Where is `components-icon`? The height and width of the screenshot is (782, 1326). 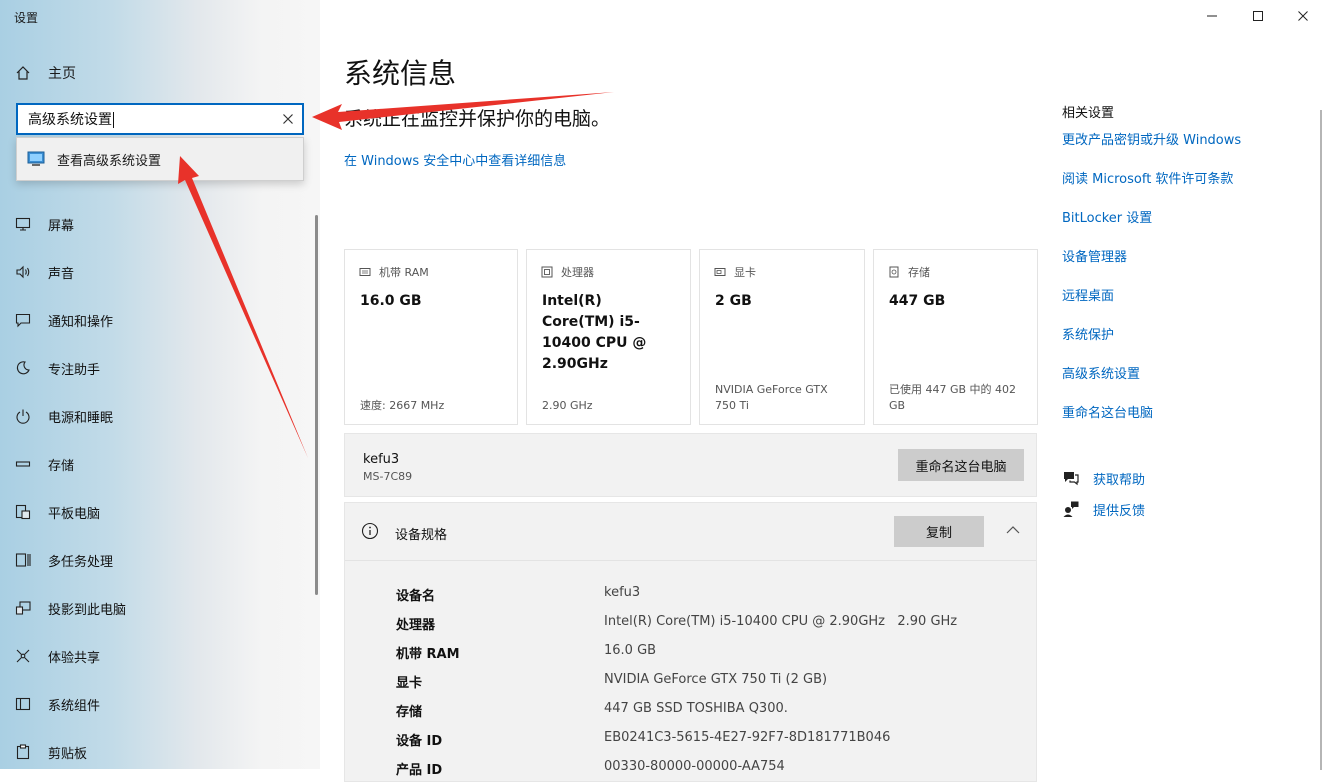 components-icon is located at coordinates (23, 704).